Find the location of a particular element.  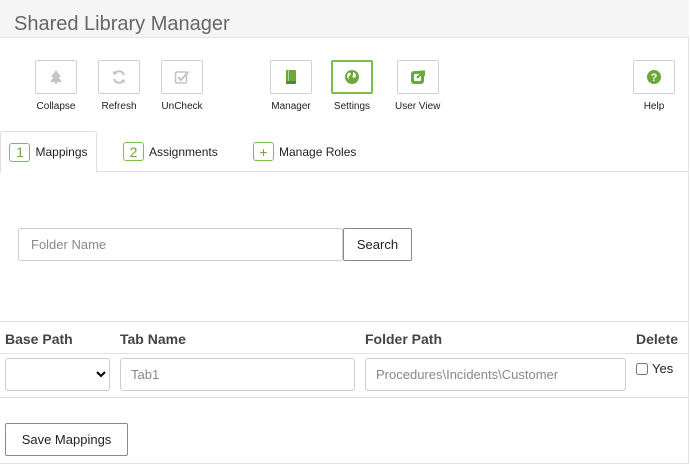

tab-bar: 1 Mappings 2 Assignments + Manage Roles is located at coordinates (344, 152).